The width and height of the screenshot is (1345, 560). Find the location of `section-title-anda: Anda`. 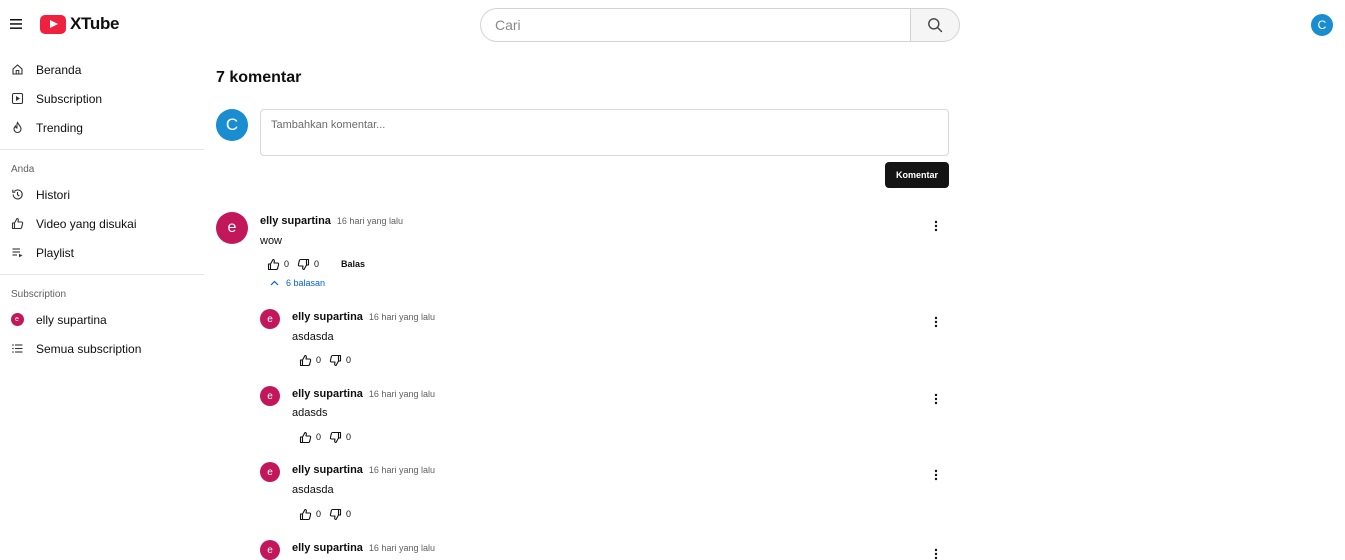

section-title-anda: Anda is located at coordinates (23, 169).